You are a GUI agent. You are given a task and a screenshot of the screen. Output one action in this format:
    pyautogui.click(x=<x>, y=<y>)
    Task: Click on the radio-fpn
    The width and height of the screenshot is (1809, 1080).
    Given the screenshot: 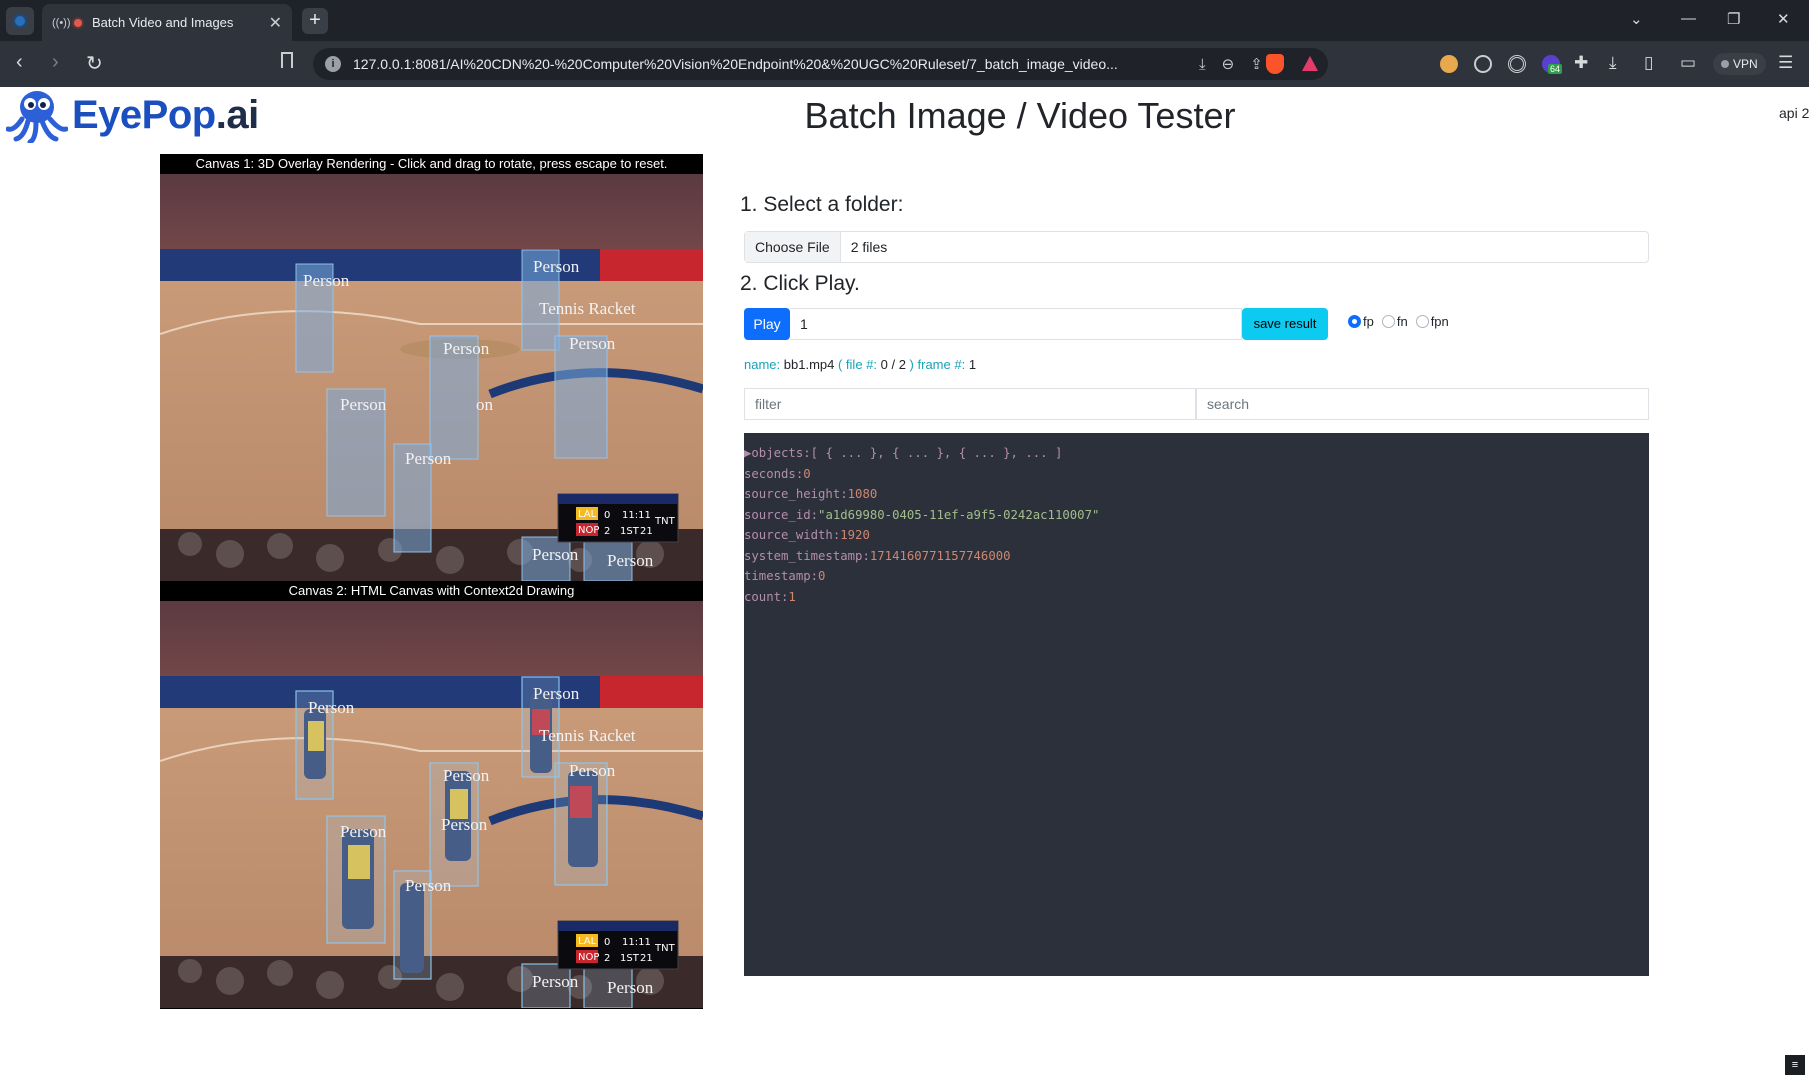 What is the action you would take?
    pyautogui.click(x=1422, y=321)
    